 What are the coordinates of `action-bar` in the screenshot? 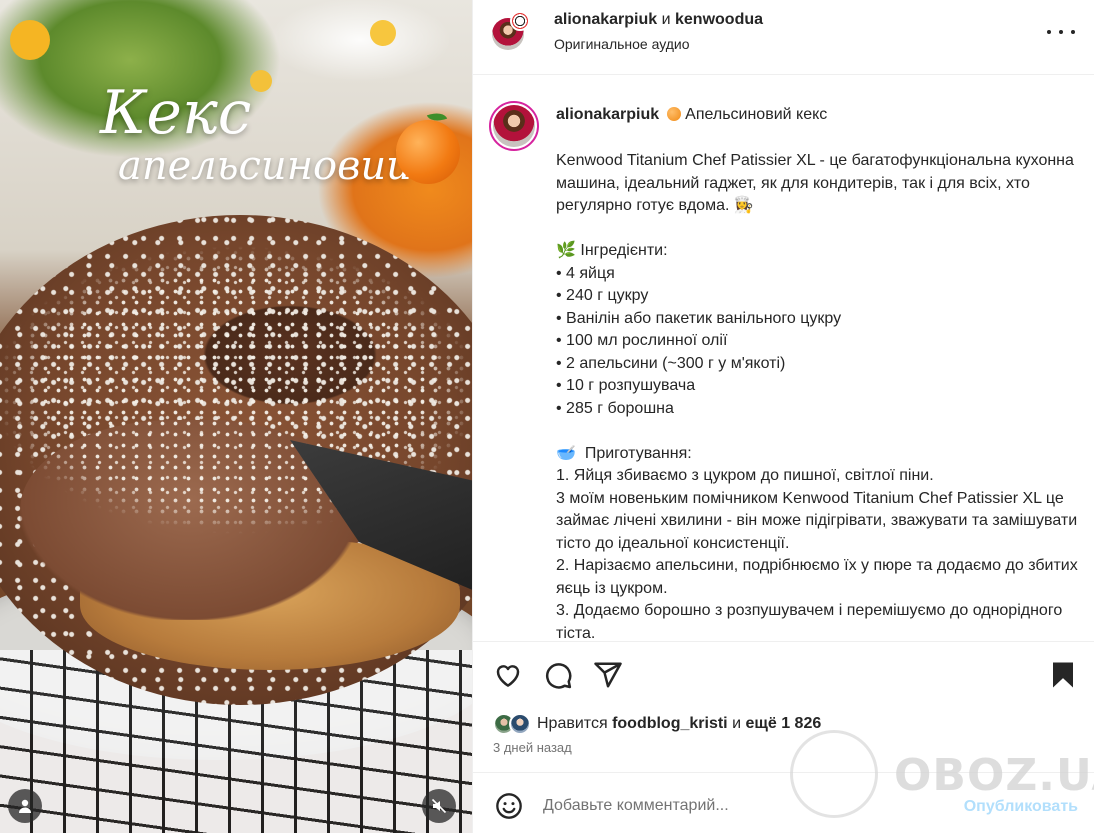 It's located at (783, 675).